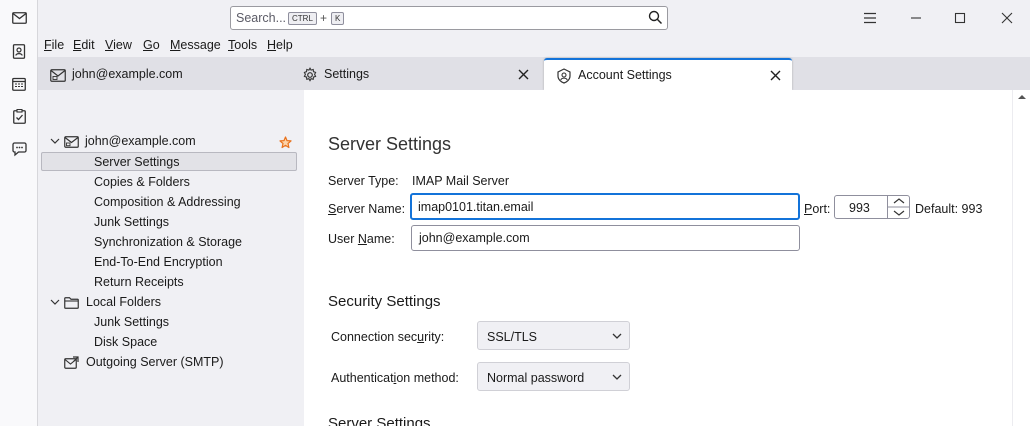  Describe the element at coordinates (118, 45) in the screenshot. I see `menu-view: View` at that location.